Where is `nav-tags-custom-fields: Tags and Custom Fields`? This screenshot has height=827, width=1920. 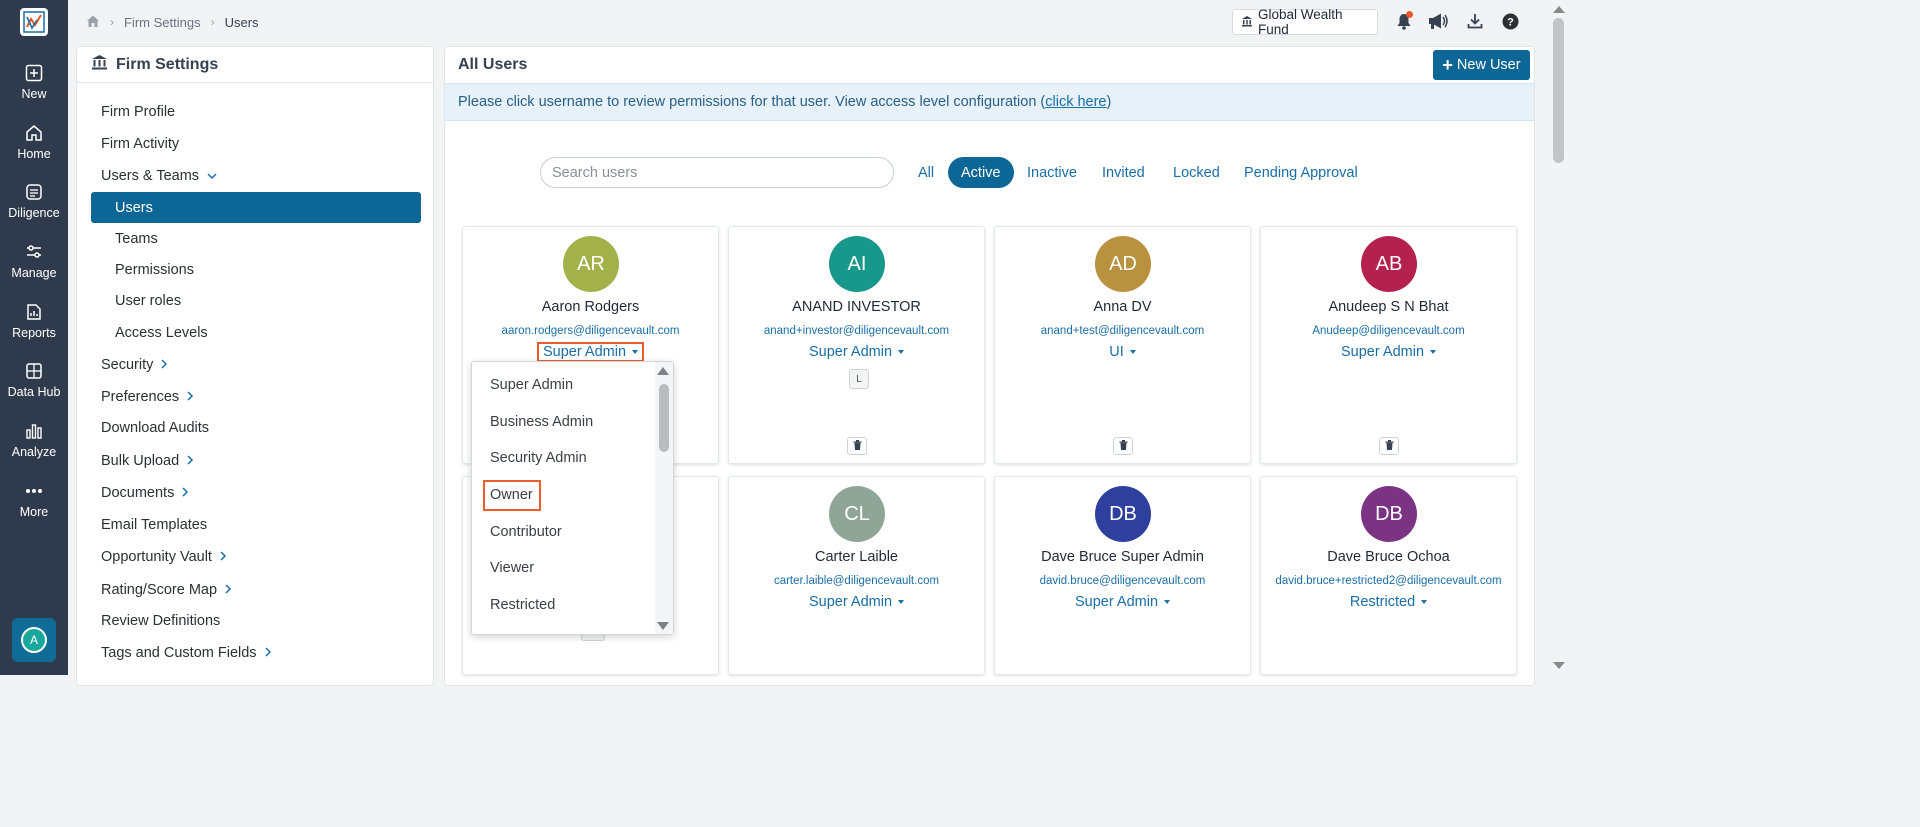
nav-tags-custom-fields: Tags and Custom Fields is located at coordinates (186, 653).